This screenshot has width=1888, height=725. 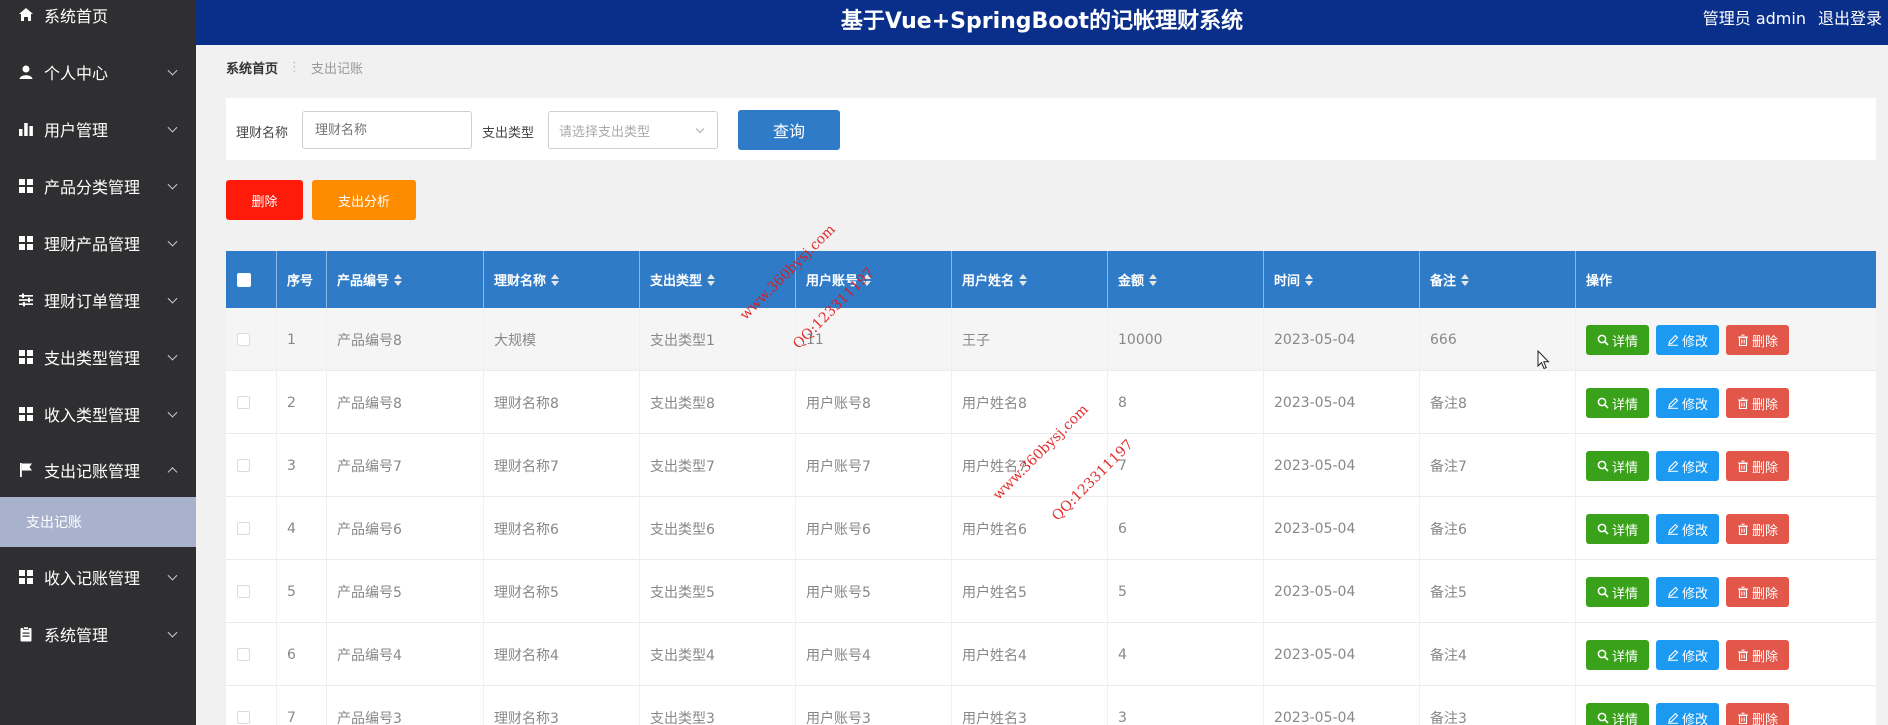 What do you see at coordinates (252, 67) in the screenshot?
I see `breadcrumb-home: 系统首页` at bounding box center [252, 67].